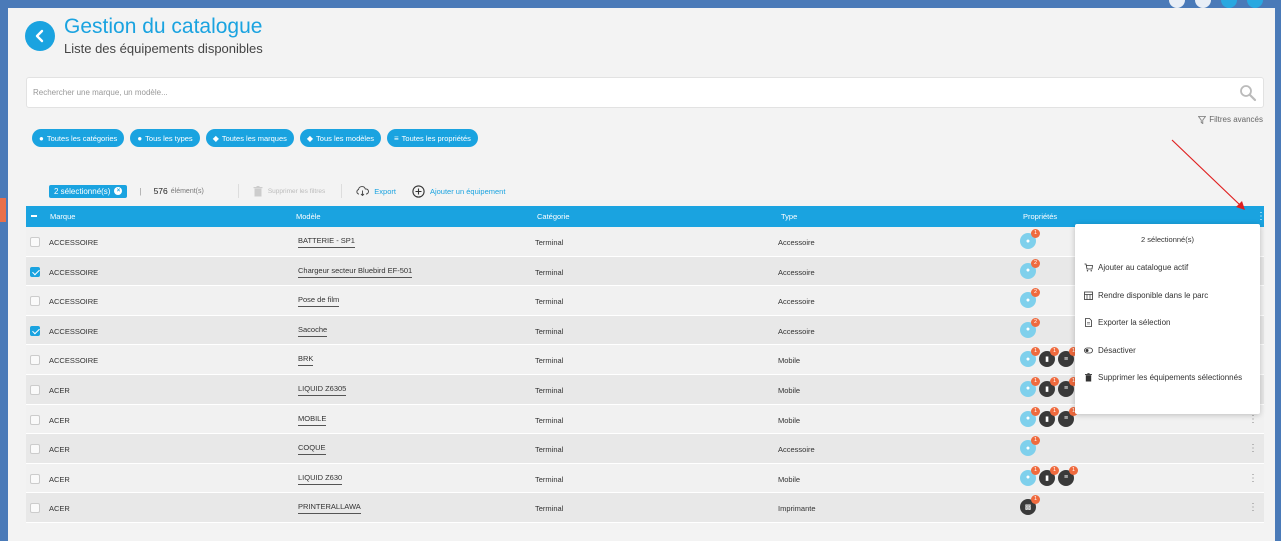 The width and height of the screenshot is (1281, 541). Describe the element at coordinates (118, 191) in the screenshot. I see `clear-selection-icon: ×` at that location.